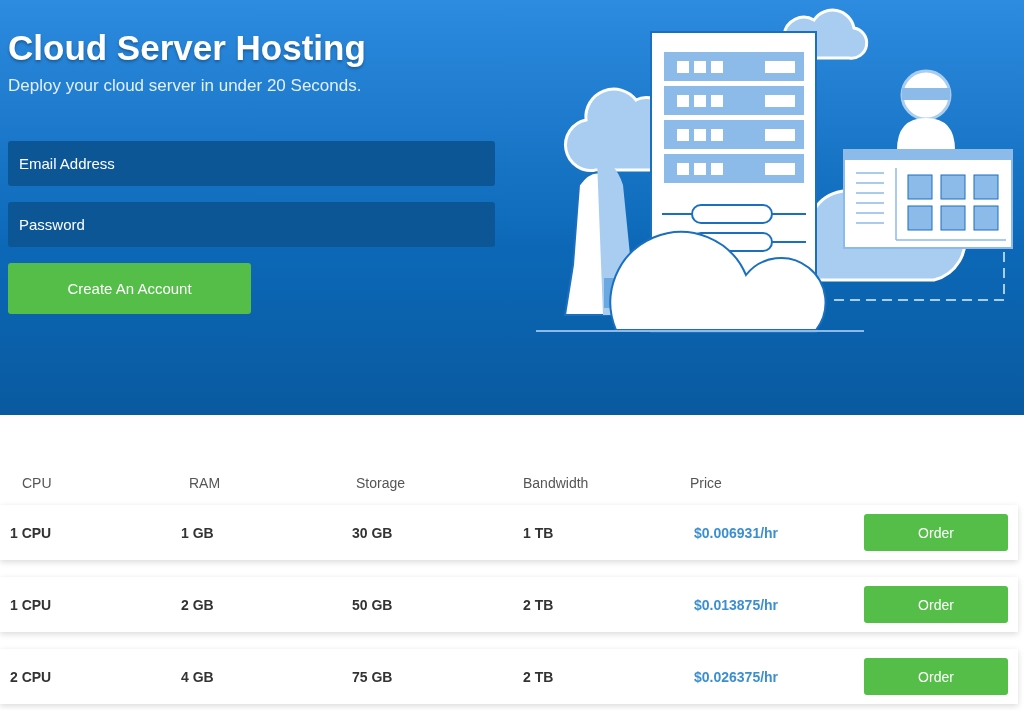  I want to click on column-header: Storage, so click(381, 483).